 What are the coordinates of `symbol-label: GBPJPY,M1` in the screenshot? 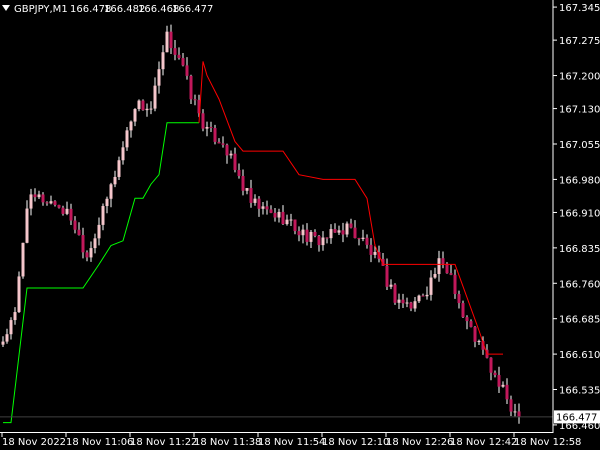 It's located at (41, 9).